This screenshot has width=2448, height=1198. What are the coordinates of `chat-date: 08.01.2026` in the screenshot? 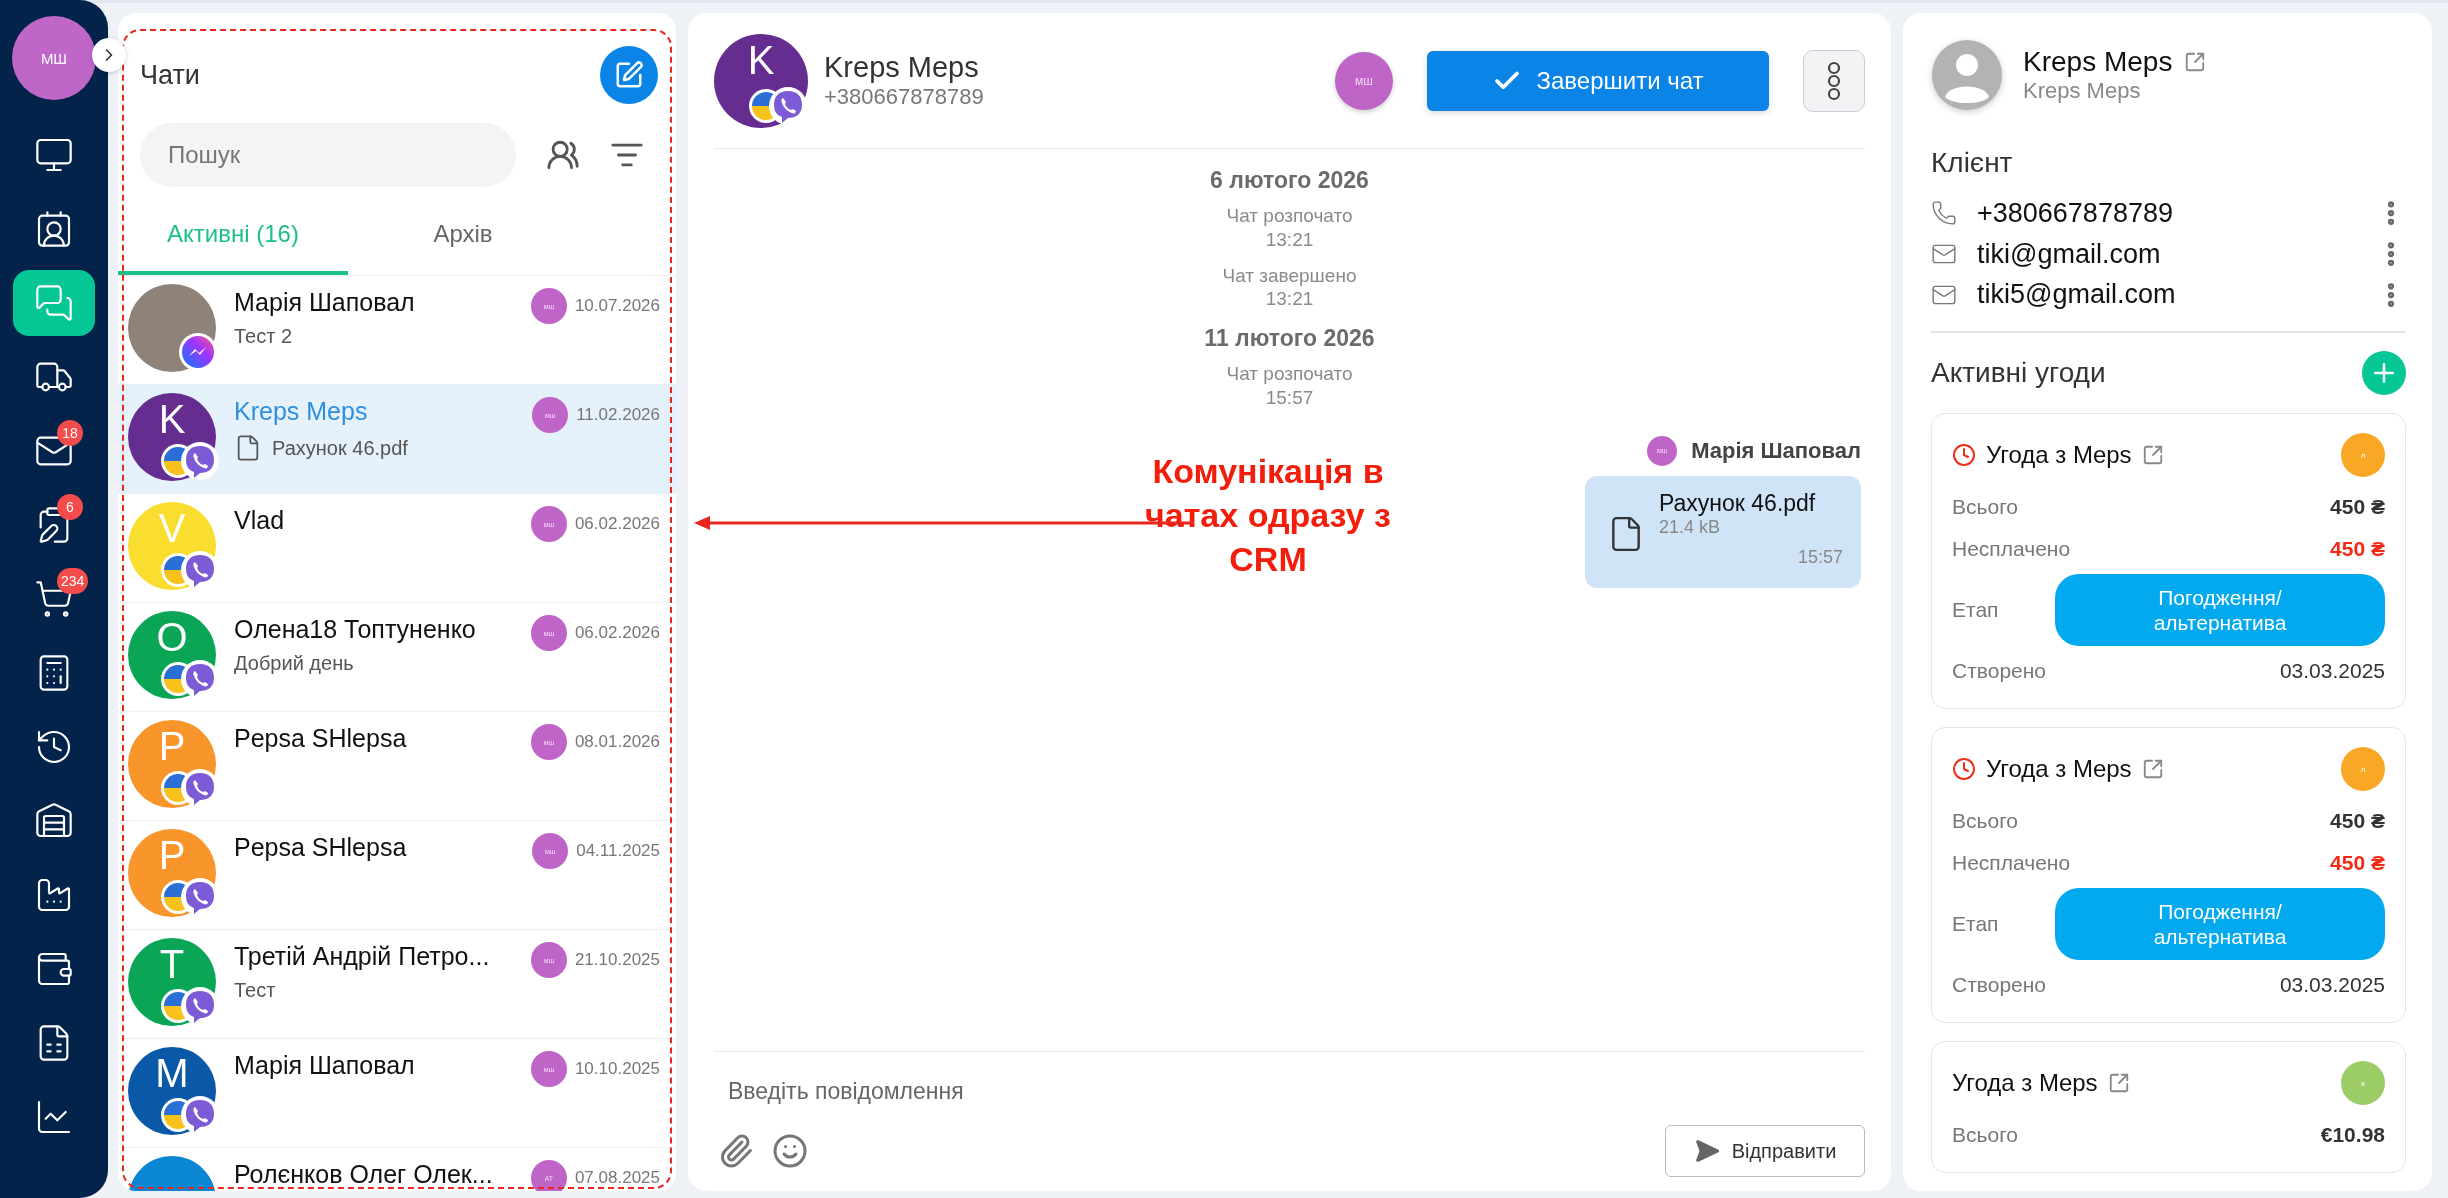 It's located at (617, 742).